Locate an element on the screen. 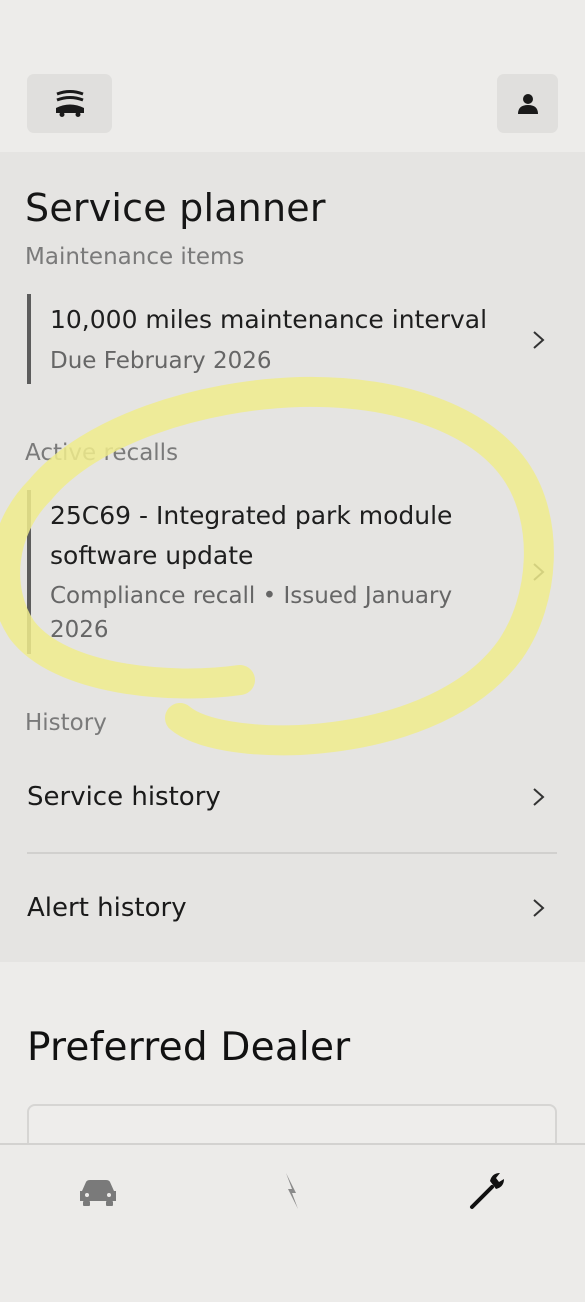  alert-history-label: Alert history is located at coordinates (107, 908).